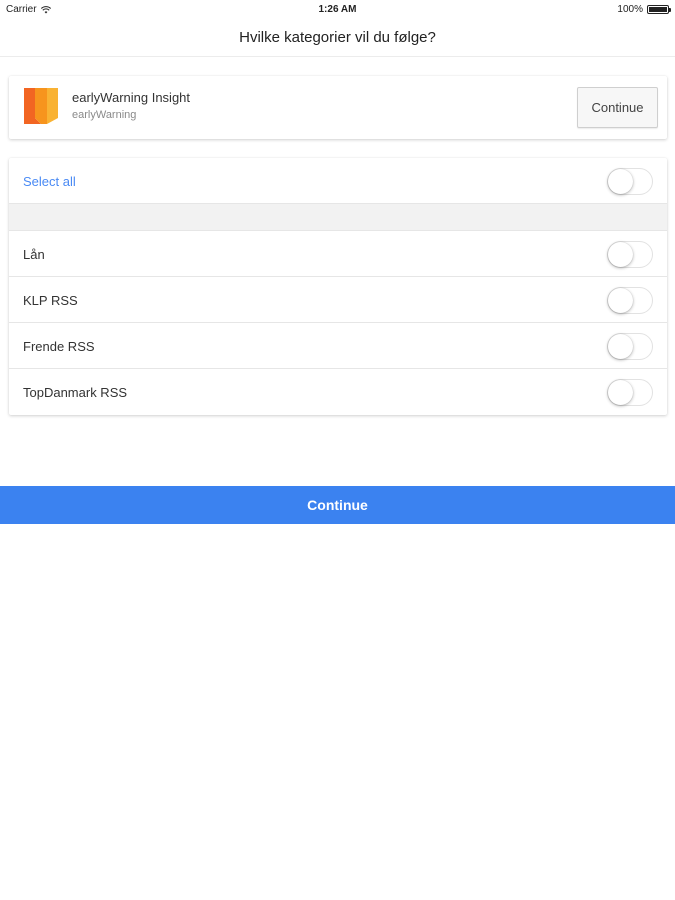 The image size is (675, 900). What do you see at coordinates (338, 181) in the screenshot?
I see `select-all-row: Select all` at bounding box center [338, 181].